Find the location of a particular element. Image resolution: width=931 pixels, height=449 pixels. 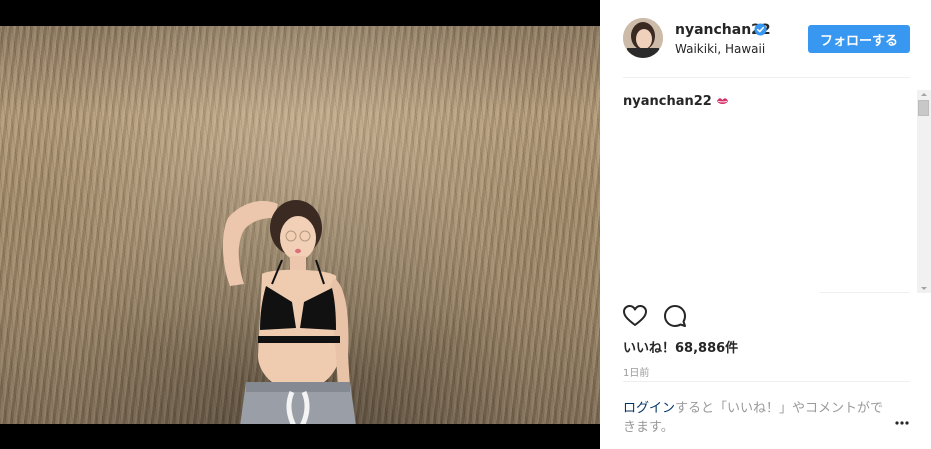

kiss-mark-icon is located at coordinates (722, 101).